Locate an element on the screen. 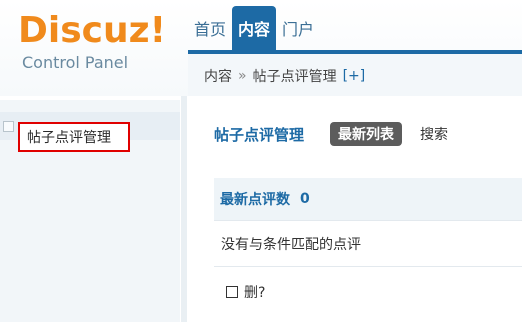 This screenshot has height=322, width=522. sidebar-item-label: 帖子点评管理 is located at coordinates (74, 137).